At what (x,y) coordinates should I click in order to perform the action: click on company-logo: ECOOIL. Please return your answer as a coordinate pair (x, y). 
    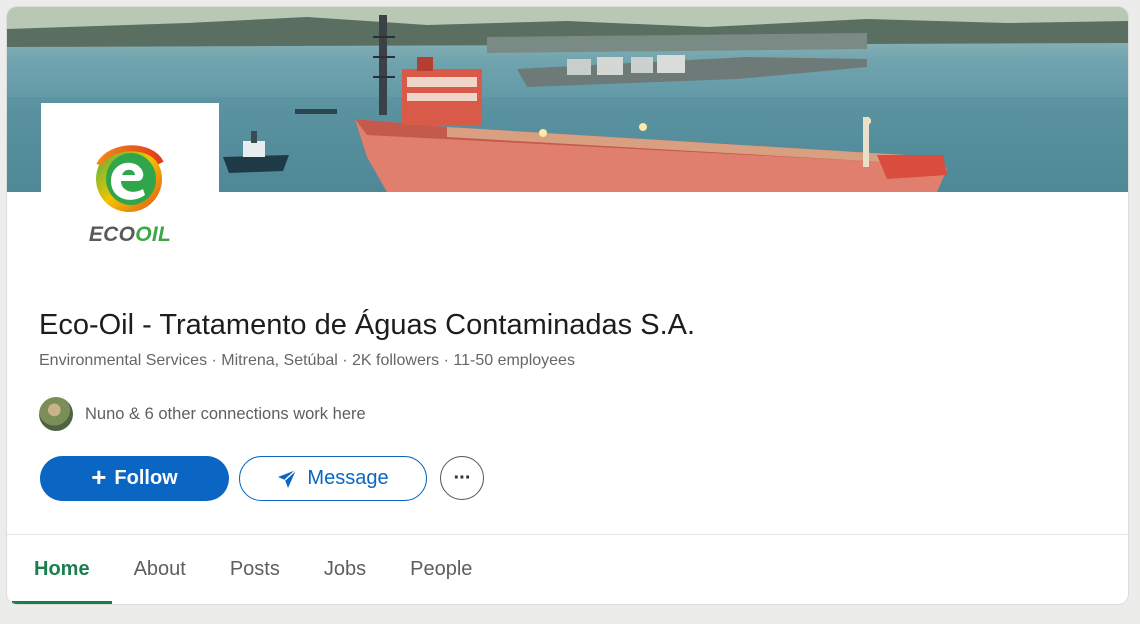
    Looking at the image, I should click on (130, 187).